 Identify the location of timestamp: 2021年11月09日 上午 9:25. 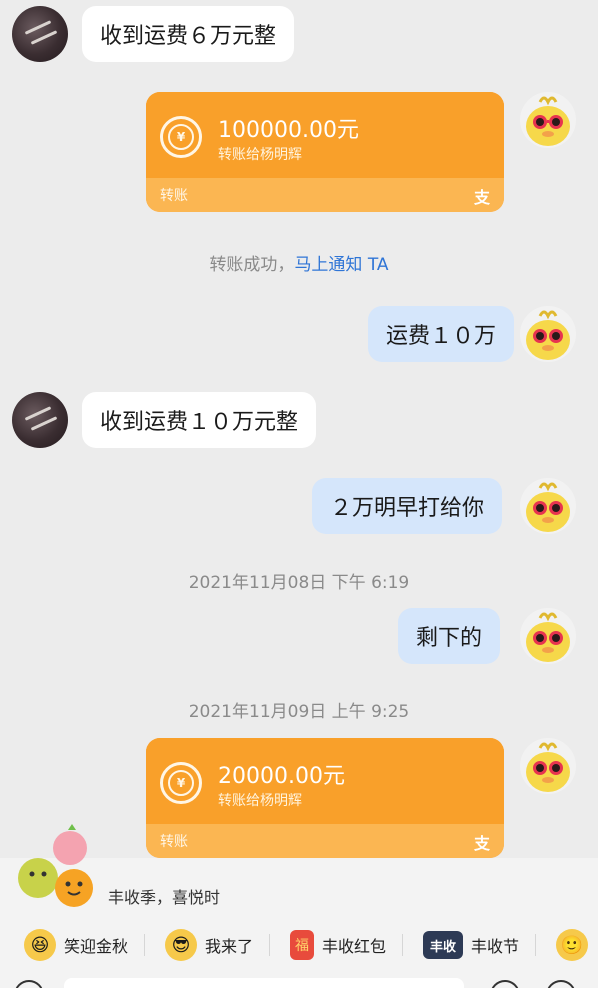
(299, 712).